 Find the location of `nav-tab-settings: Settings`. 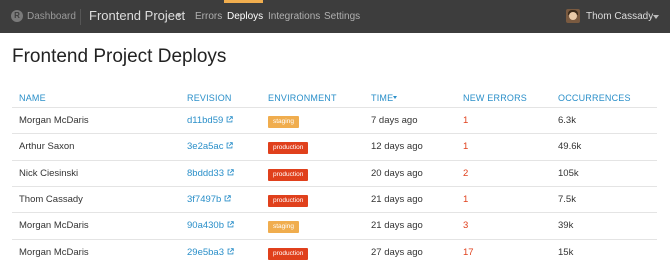

nav-tab-settings: Settings is located at coordinates (342, 16).